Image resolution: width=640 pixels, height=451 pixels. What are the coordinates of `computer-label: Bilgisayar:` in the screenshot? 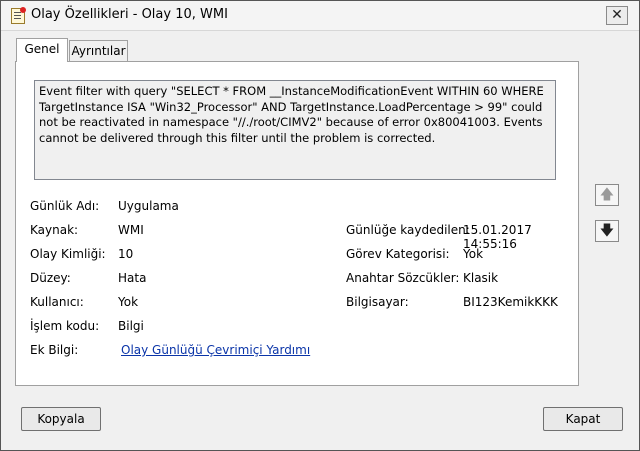 It's located at (377, 302).